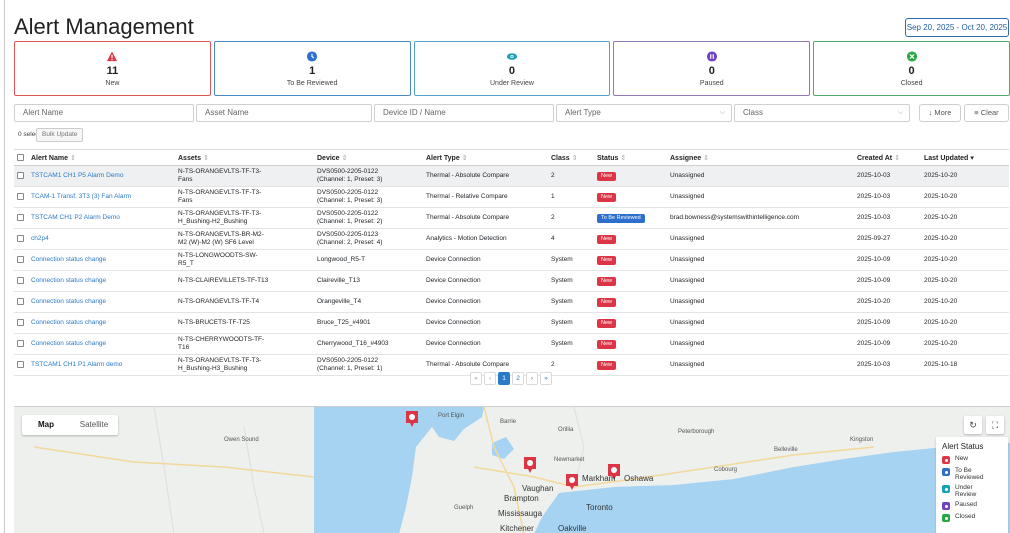 This screenshot has width=1010, height=533. I want to click on legend-item-new: New, so click(972, 459).